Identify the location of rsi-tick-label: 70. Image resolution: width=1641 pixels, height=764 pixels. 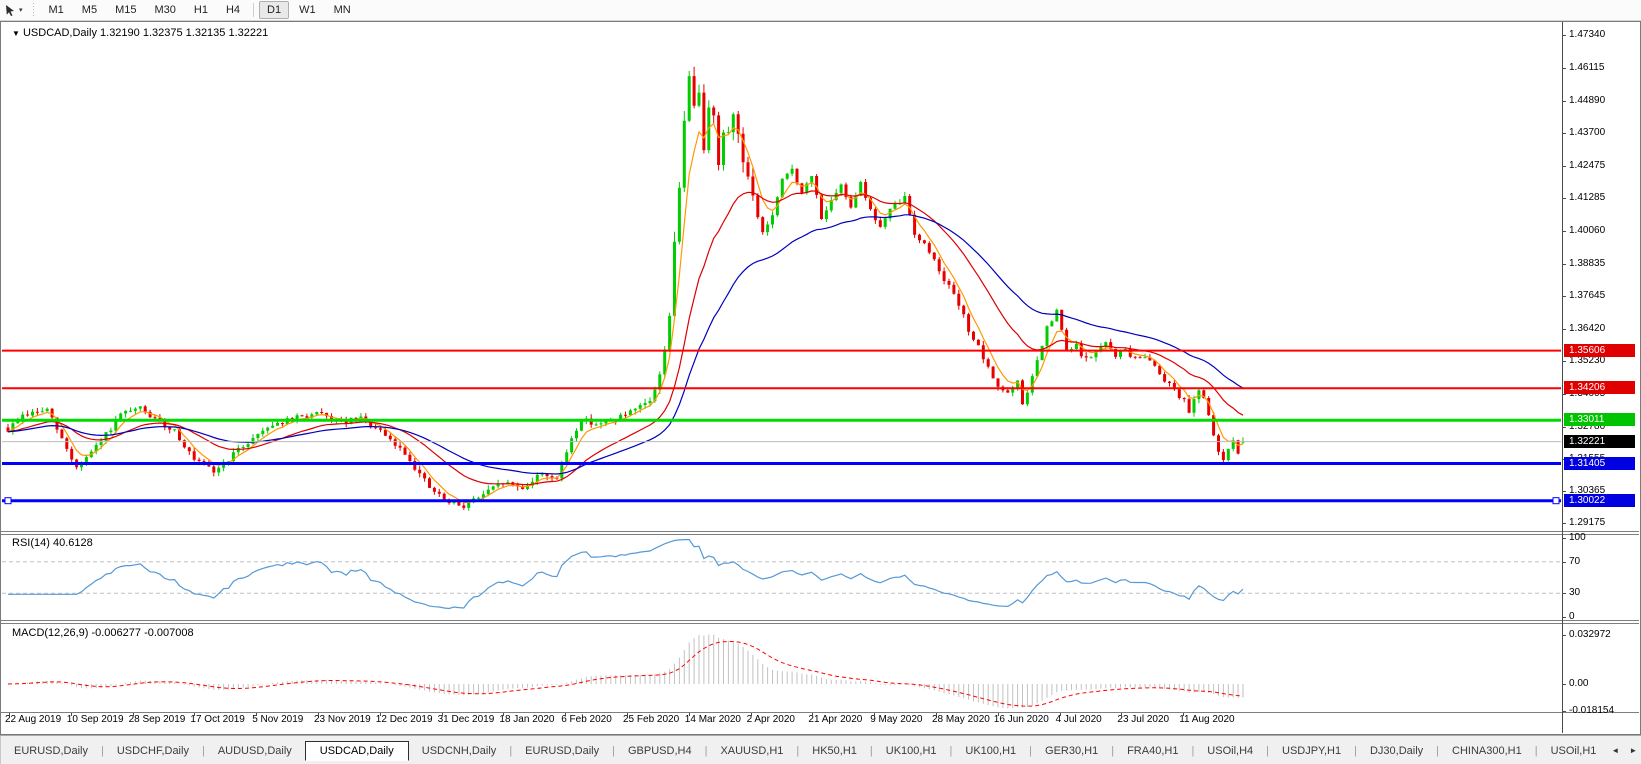
(1575, 561).